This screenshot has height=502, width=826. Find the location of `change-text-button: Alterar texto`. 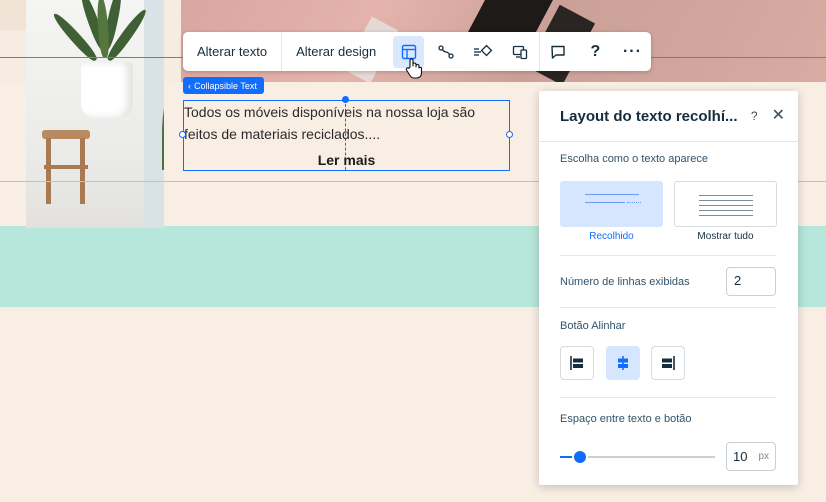

change-text-button: Alterar texto is located at coordinates (232, 51).